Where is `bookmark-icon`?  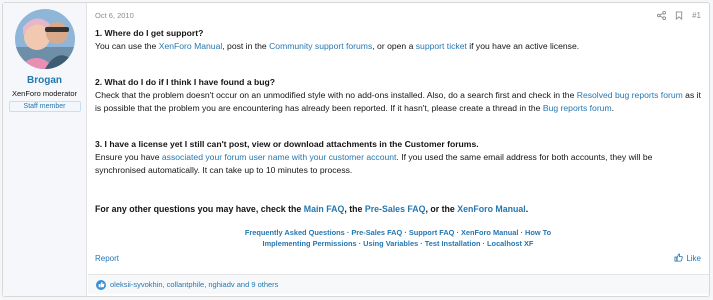
bookmark-icon is located at coordinates (679, 15).